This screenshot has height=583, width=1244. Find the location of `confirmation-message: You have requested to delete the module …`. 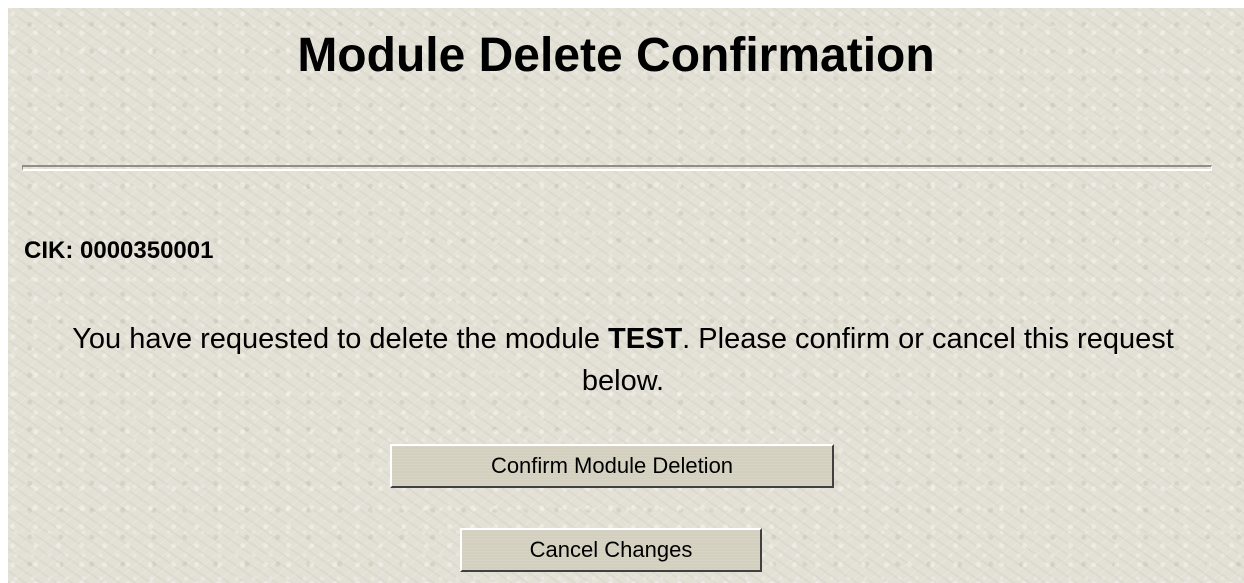

confirmation-message: You have requested to delete the module … is located at coordinates (623, 360).